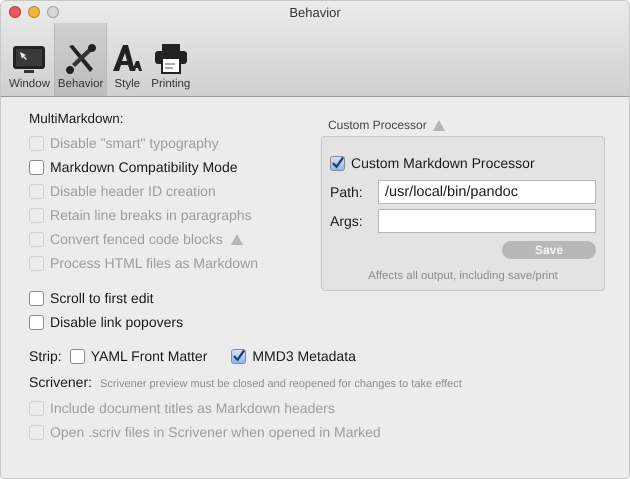 This screenshot has height=479, width=630. Describe the element at coordinates (45, 356) in the screenshot. I see `strip-label: Strip:` at that location.